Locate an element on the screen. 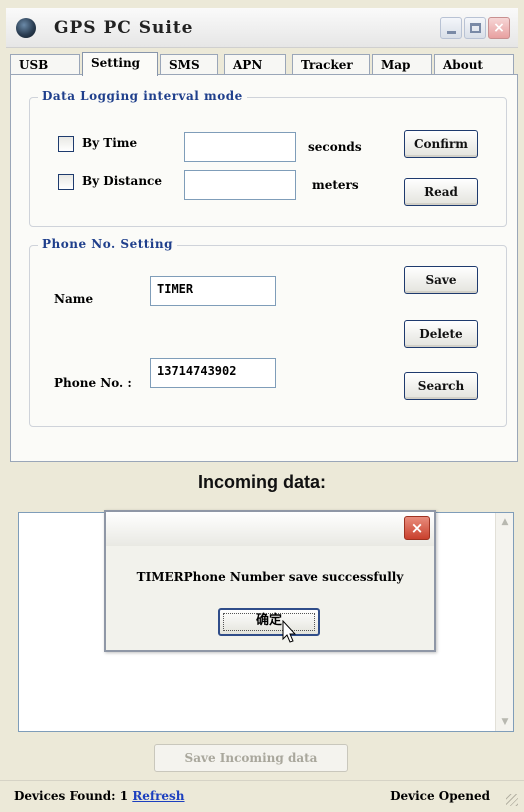 This screenshot has width=524, height=812. maximize-icon is located at coordinates (475, 28).